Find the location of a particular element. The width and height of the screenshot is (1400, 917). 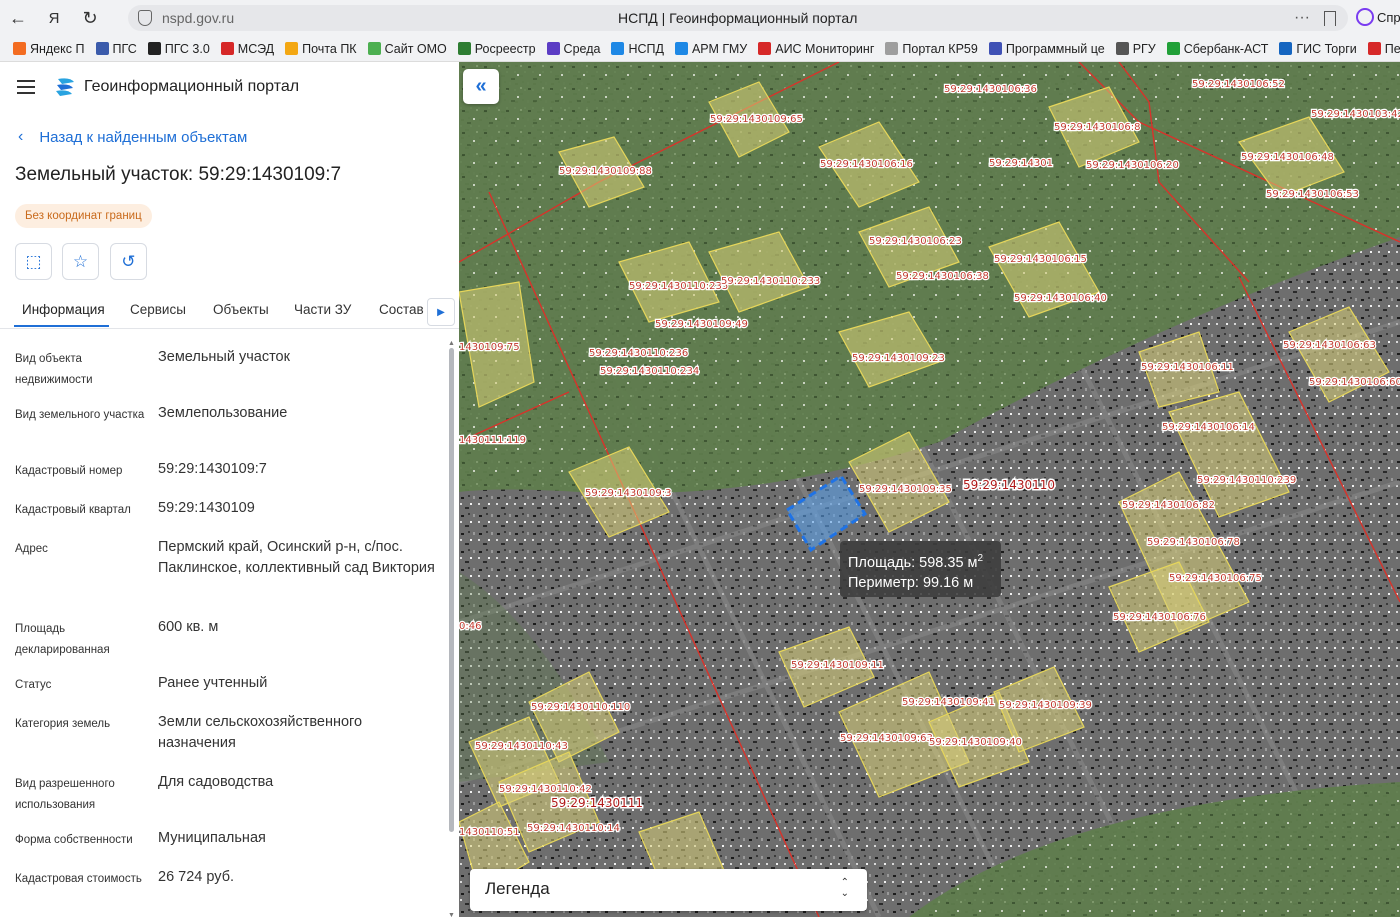

tabs-scroll-right-button: ▶ is located at coordinates (441, 312).